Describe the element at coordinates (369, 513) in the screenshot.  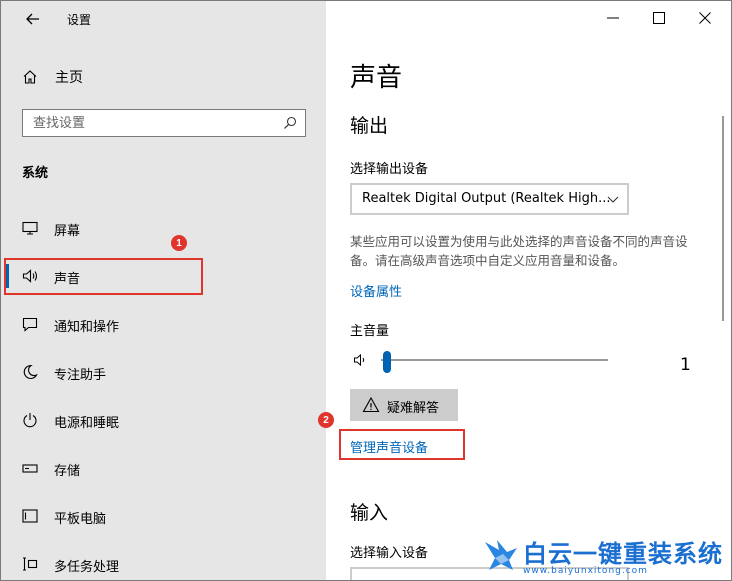
I see `input-heading: 输入` at that location.